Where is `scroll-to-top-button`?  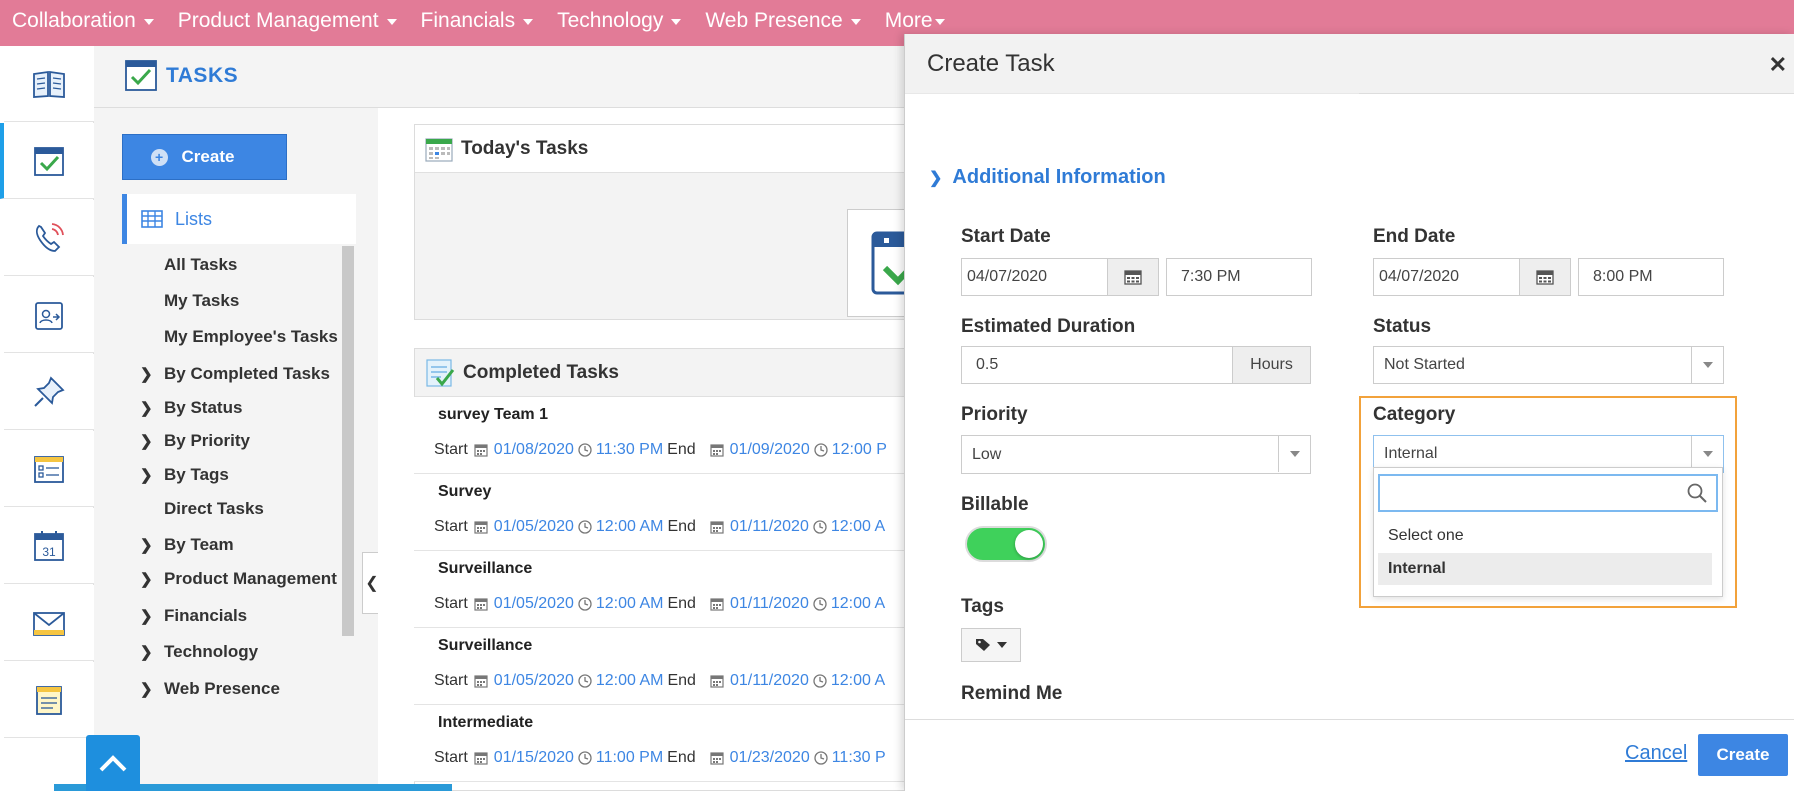
scroll-to-top-button is located at coordinates (113, 763).